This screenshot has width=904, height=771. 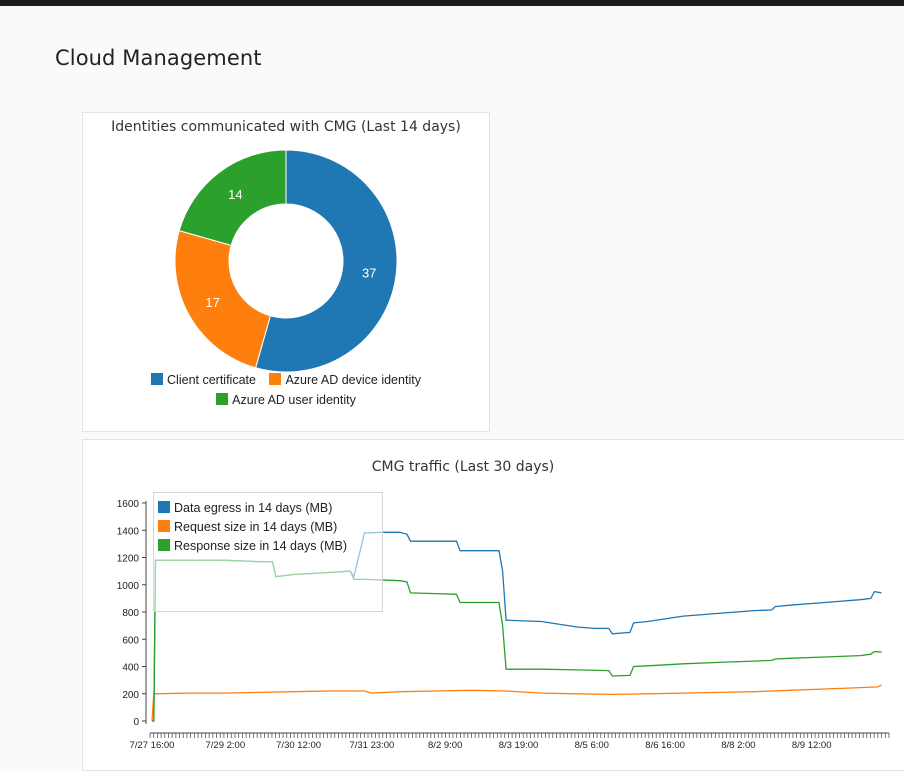 I want to click on donut-value-label: 17, so click(x=212, y=302).